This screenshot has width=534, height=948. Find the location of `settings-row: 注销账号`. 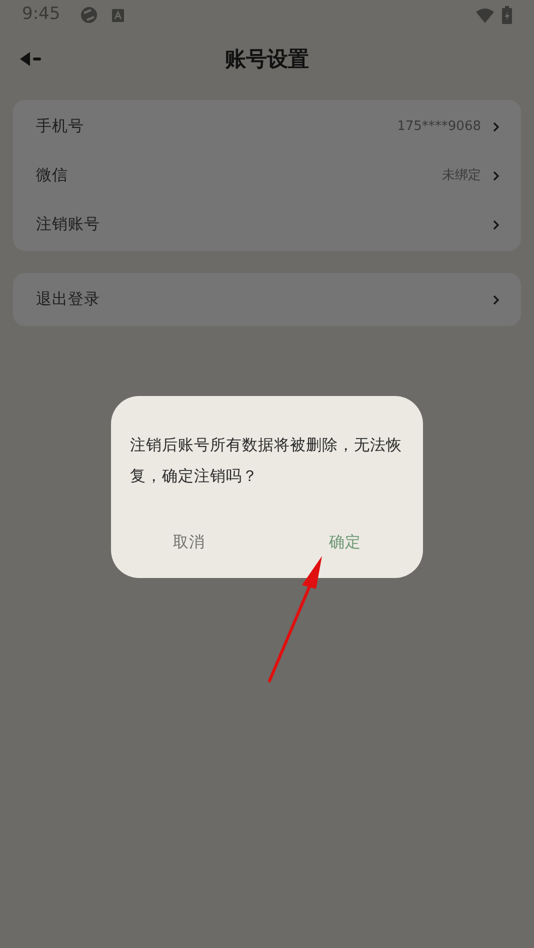

settings-row: 注销账号 is located at coordinates (267, 224).